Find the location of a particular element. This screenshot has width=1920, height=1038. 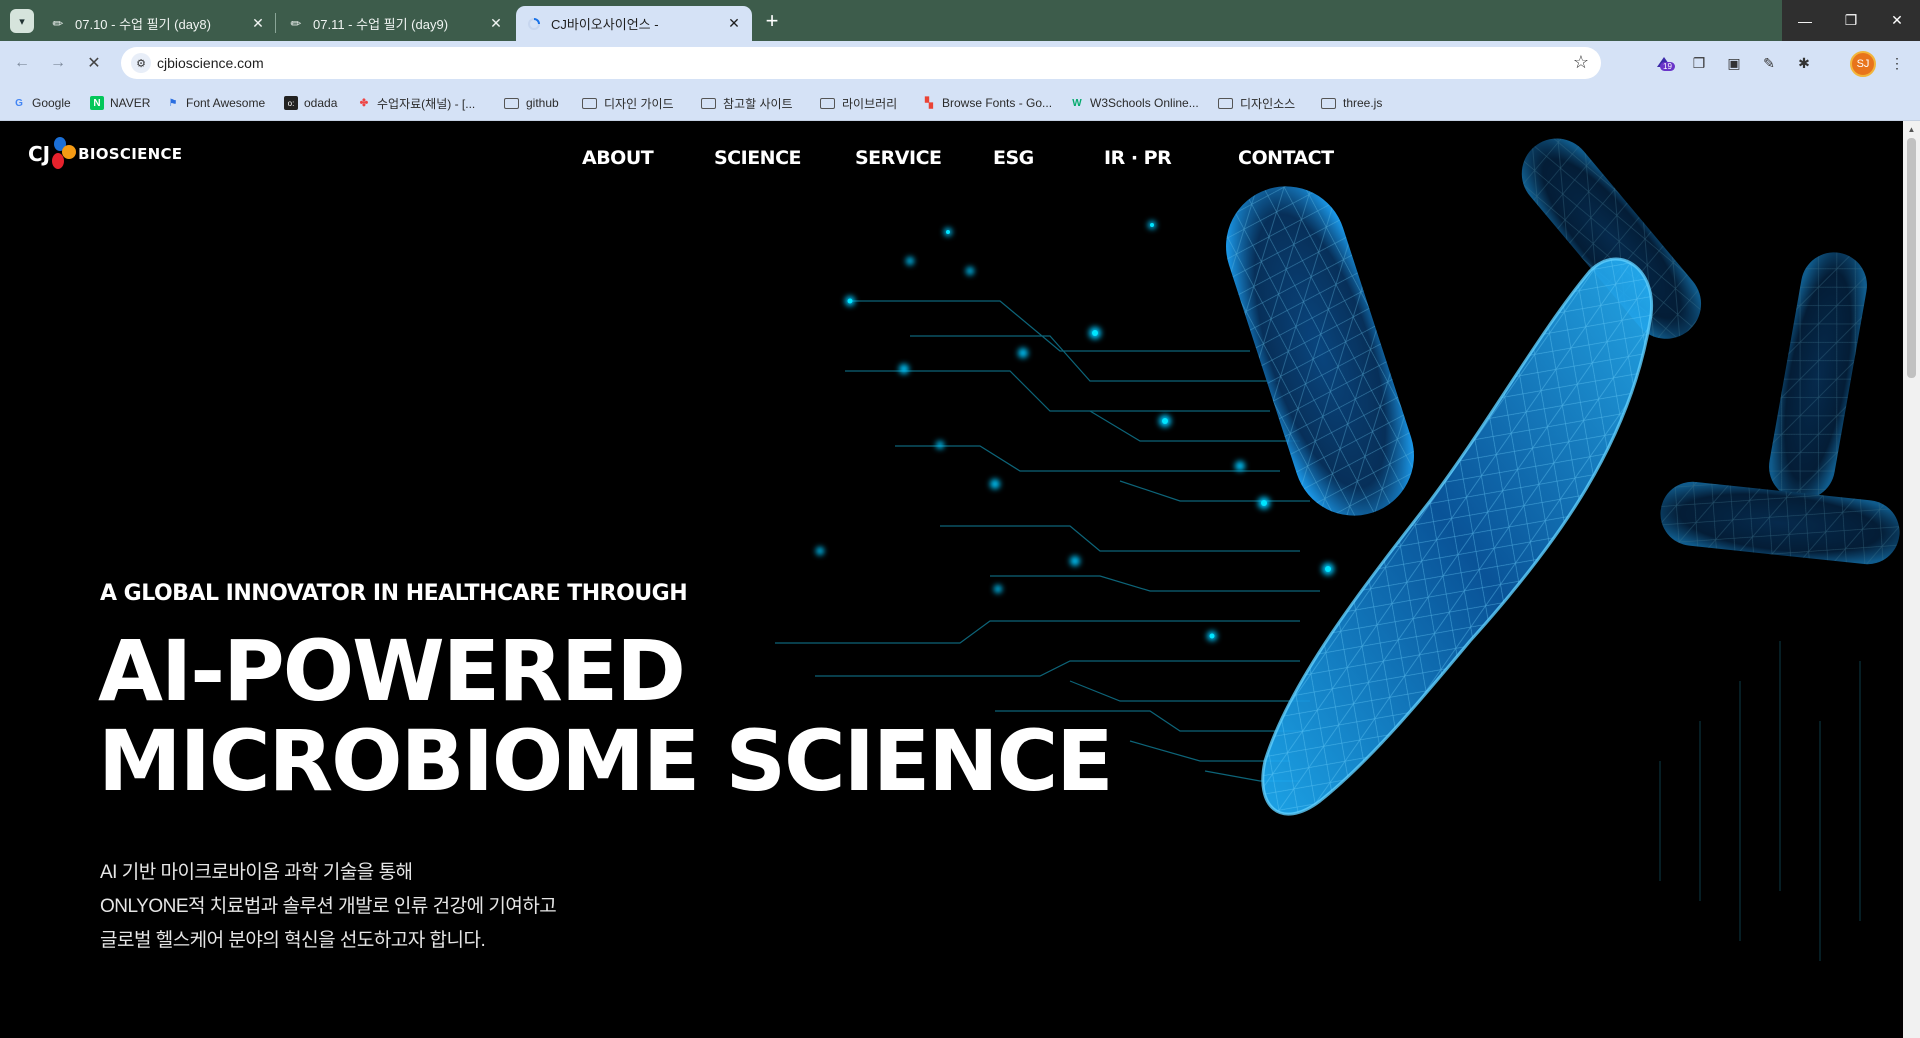

scroll-up-arrow-icon: ▲ is located at coordinates (1911, 129).